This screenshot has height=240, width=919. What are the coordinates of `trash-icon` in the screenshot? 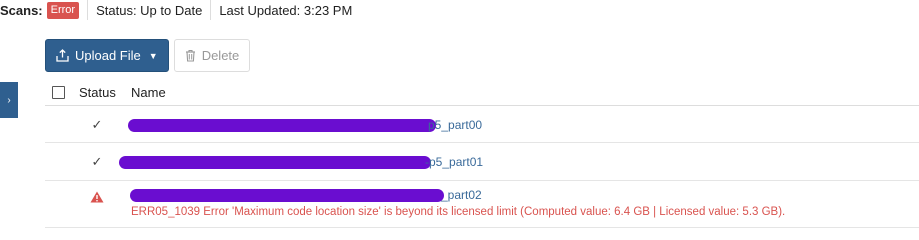 It's located at (190, 55).